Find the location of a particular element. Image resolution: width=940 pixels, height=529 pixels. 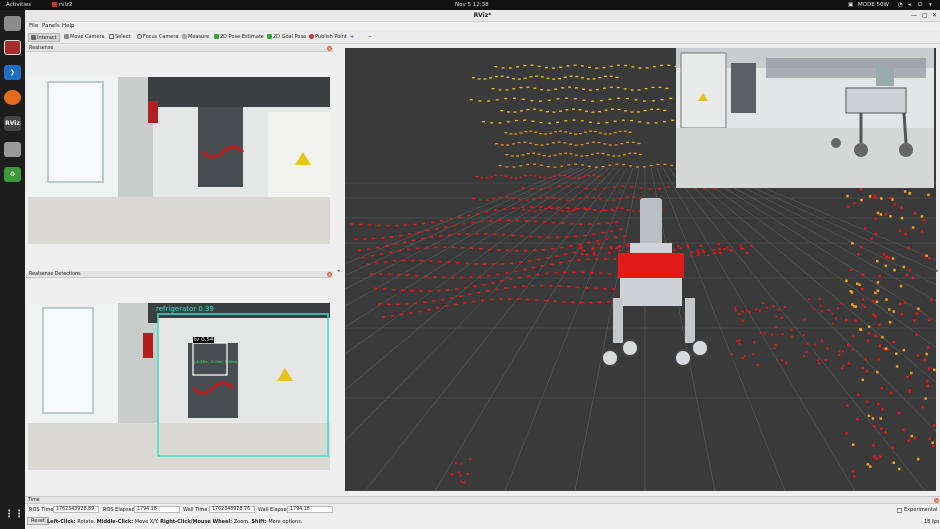

ros-elapsed-field: 1794.18 is located at coordinates (157, 509).